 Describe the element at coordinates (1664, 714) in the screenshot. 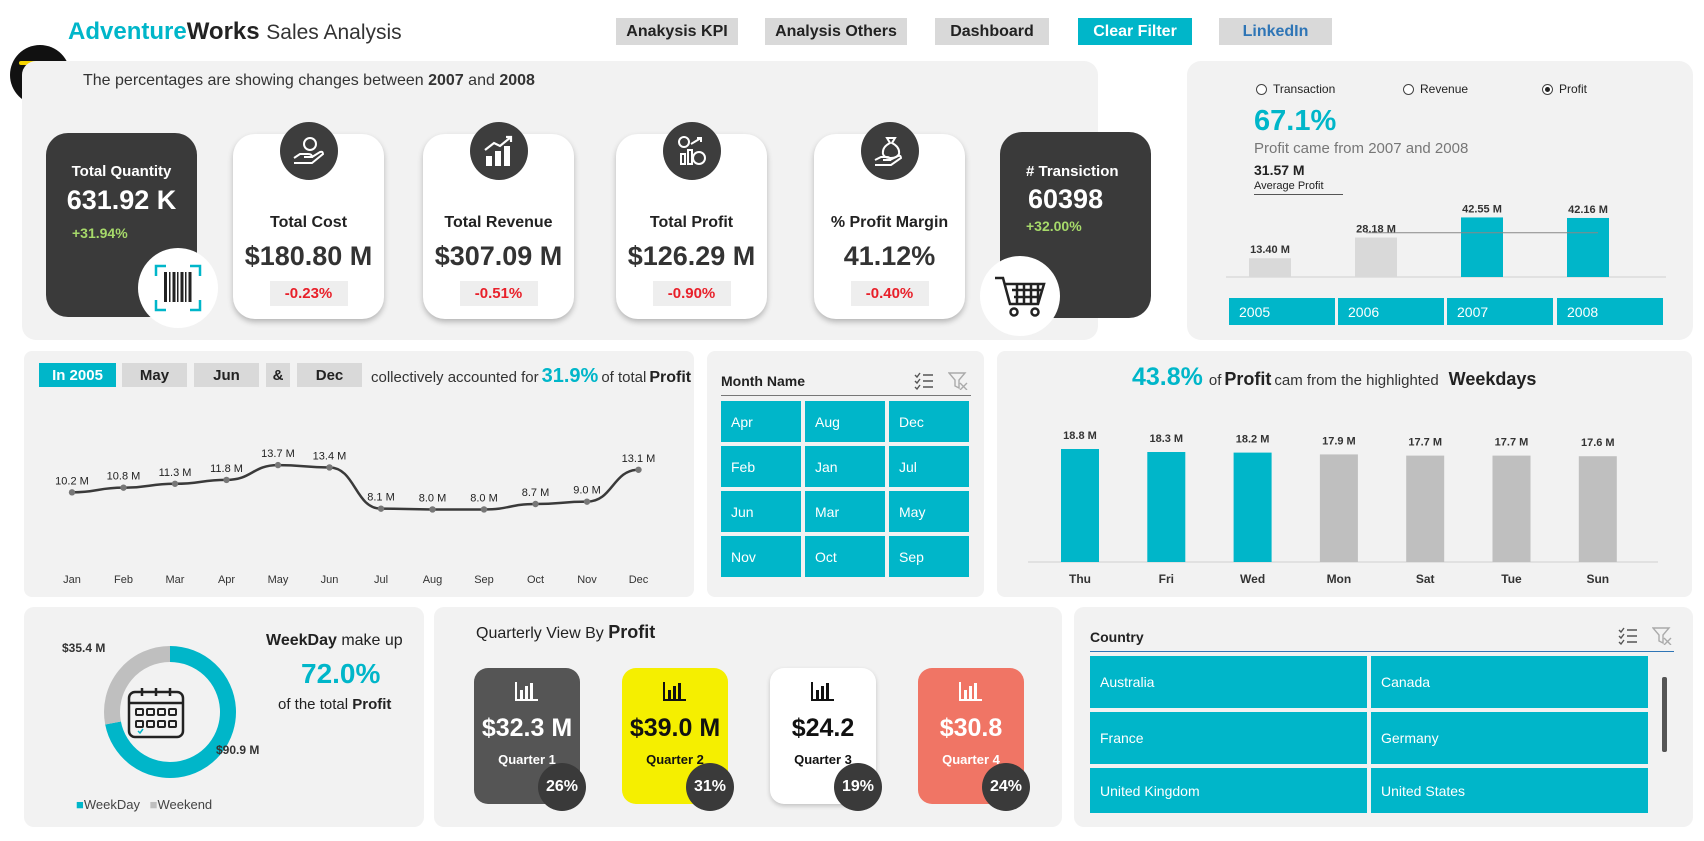

I see `country-scrollbar` at that location.